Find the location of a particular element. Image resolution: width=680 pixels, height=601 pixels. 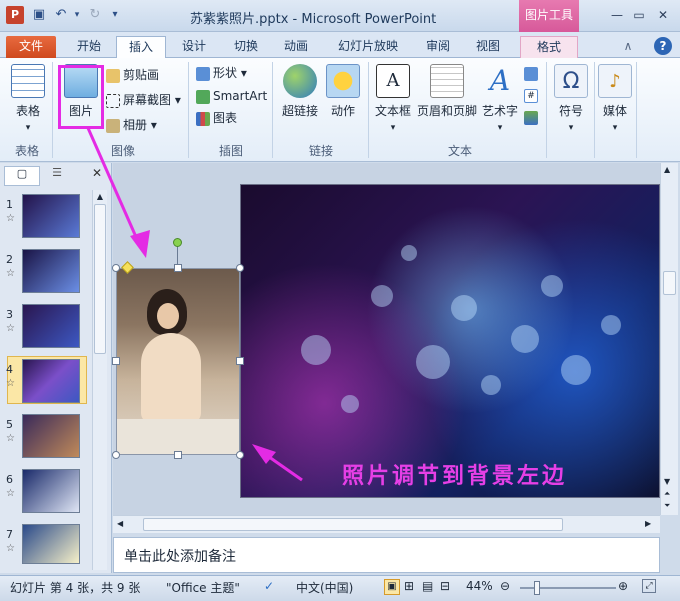

normal-view-icon: ▣ is located at coordinates (392, 587).